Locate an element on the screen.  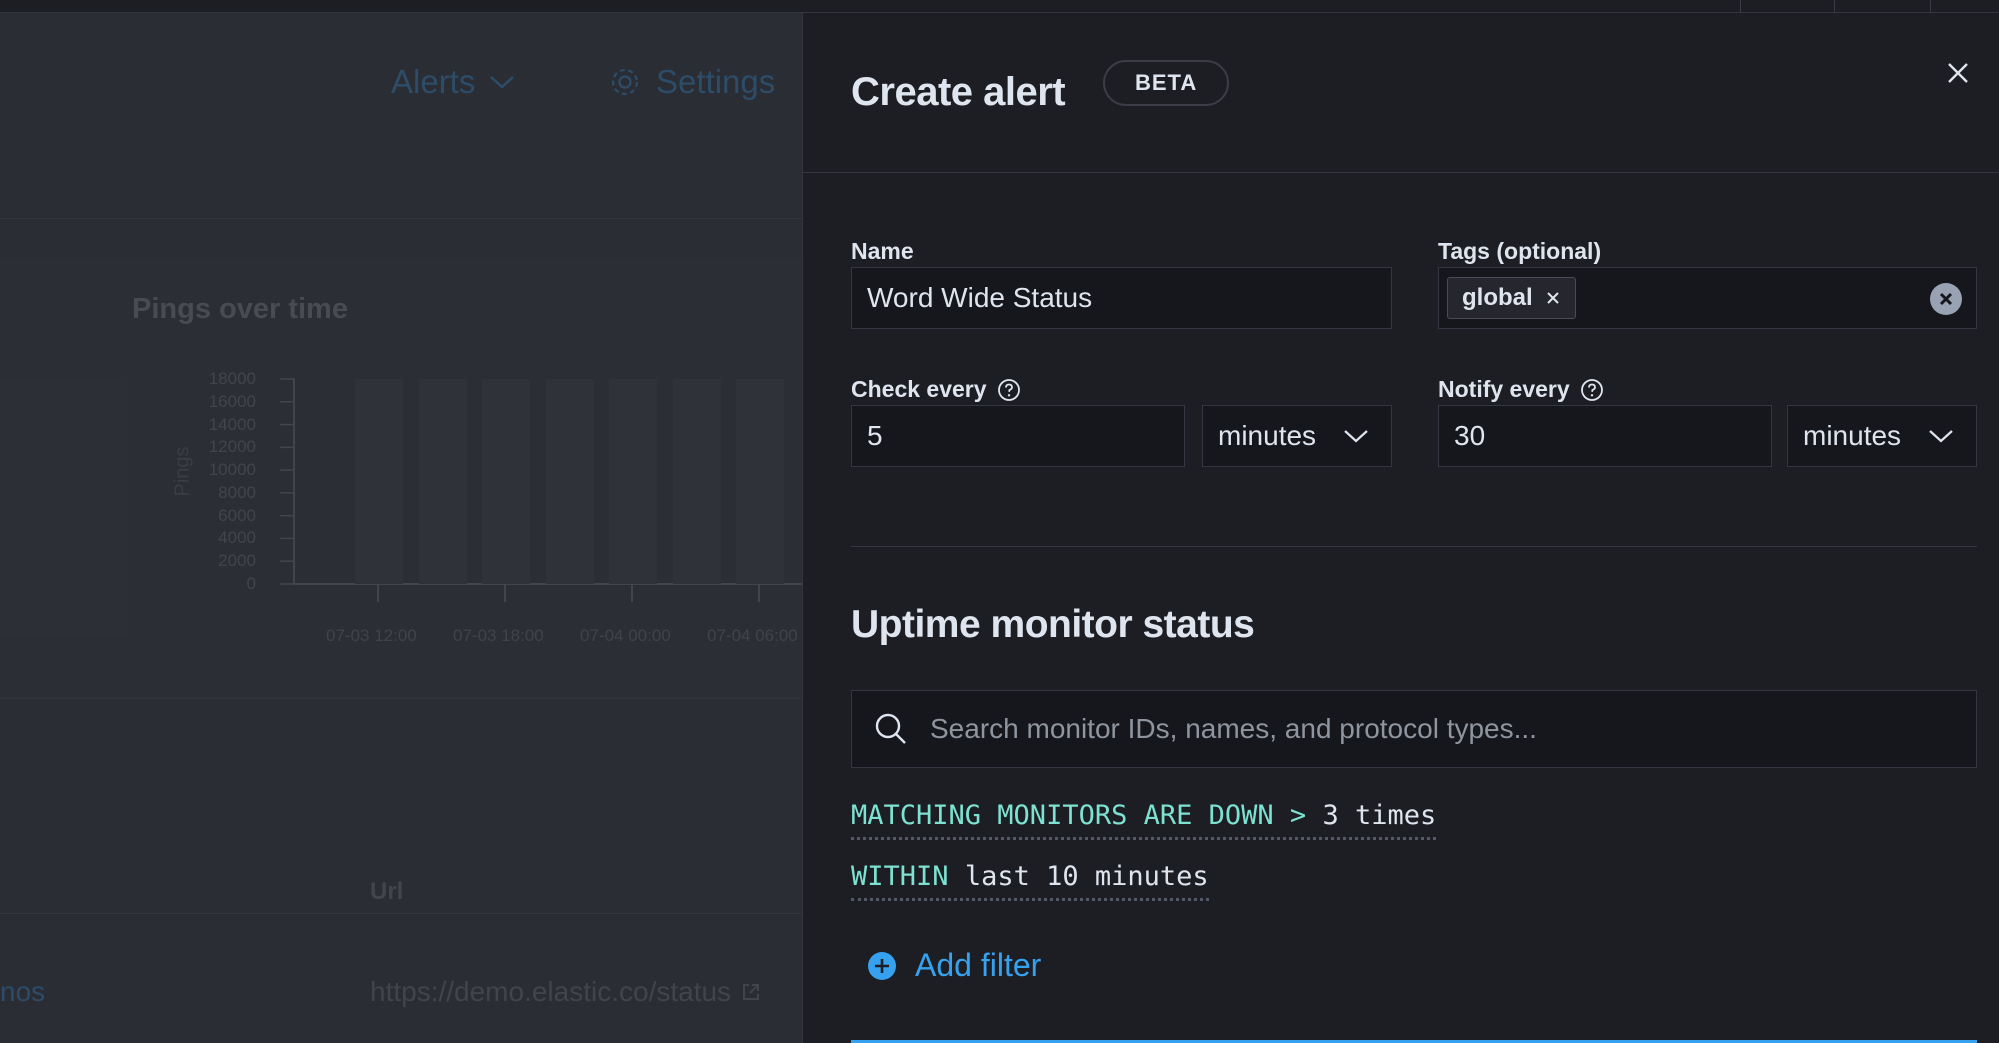
top-bar is located at coordinates (999, 6).